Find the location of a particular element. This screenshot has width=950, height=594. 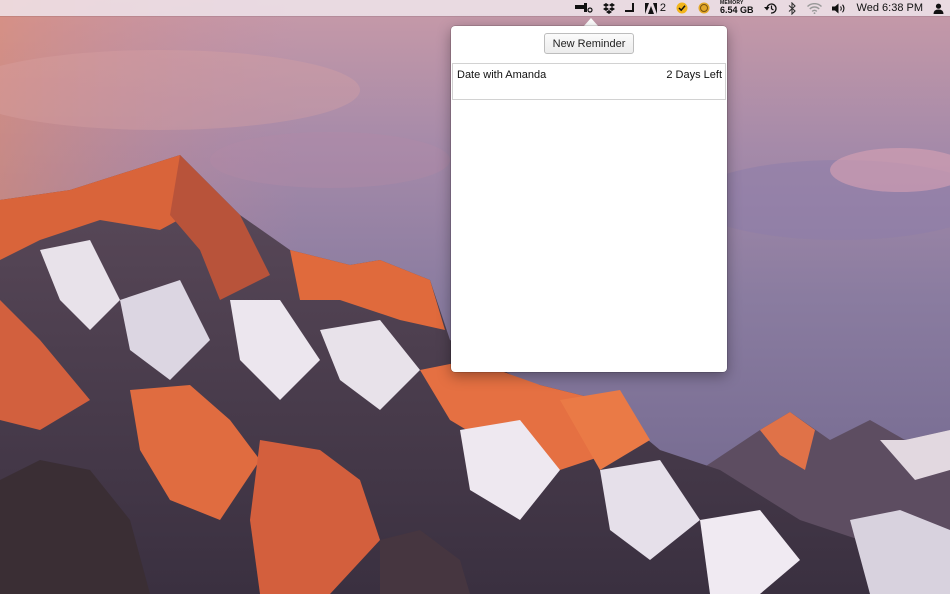

reminder-title: Date with Amanda is located at coordinates (502, 75).